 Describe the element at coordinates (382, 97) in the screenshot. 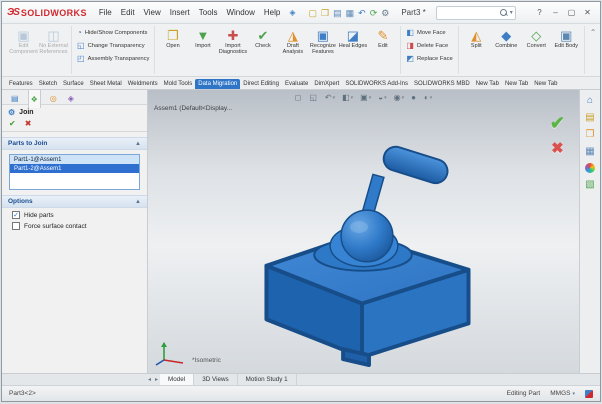

I see `display-style-icon: ◒ ▾` at that location.